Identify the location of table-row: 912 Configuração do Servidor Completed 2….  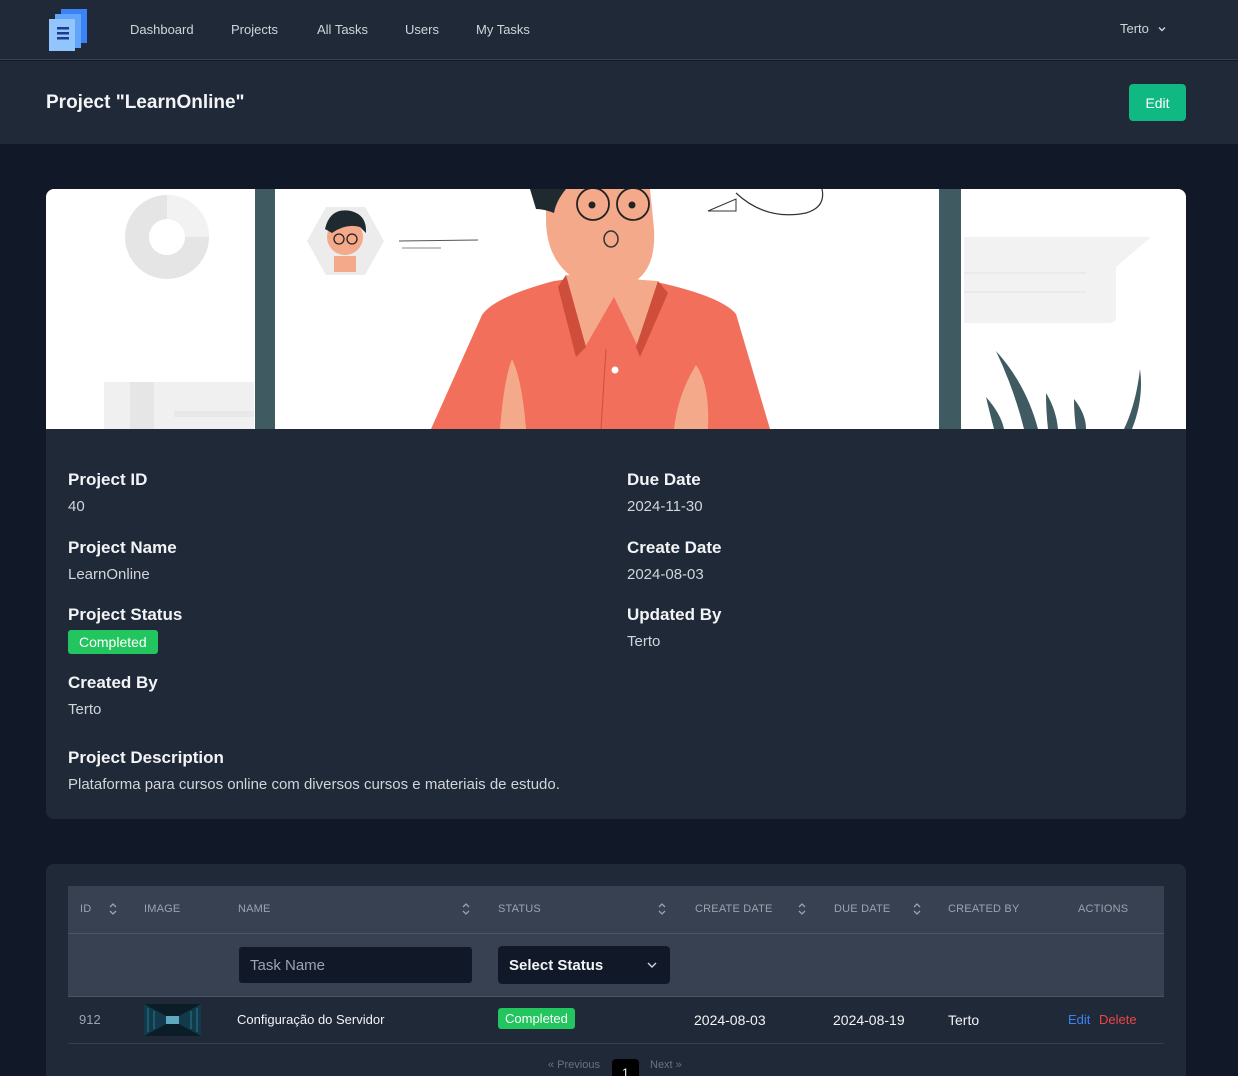
(616, 1020).